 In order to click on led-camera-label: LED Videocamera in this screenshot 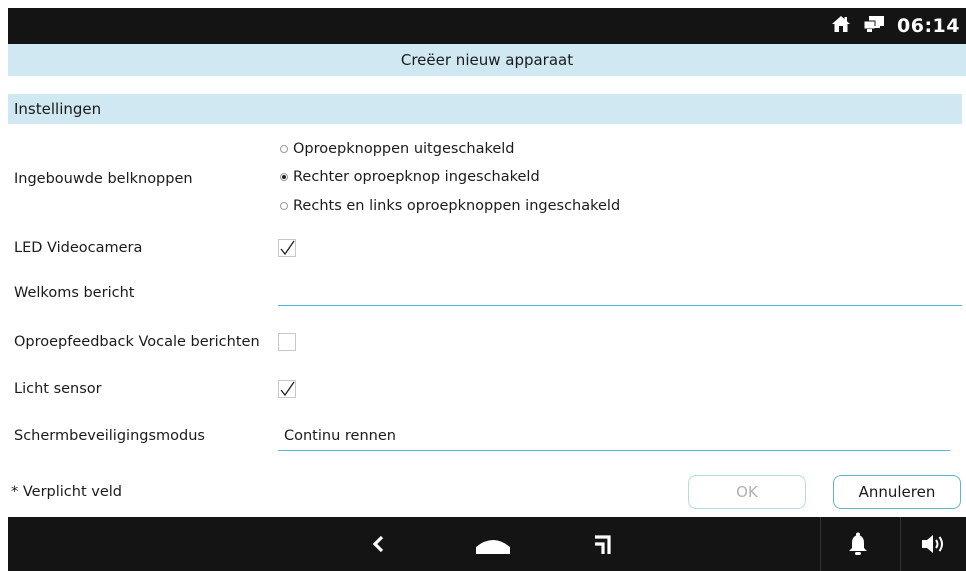, I will do `click(78, 248)`.